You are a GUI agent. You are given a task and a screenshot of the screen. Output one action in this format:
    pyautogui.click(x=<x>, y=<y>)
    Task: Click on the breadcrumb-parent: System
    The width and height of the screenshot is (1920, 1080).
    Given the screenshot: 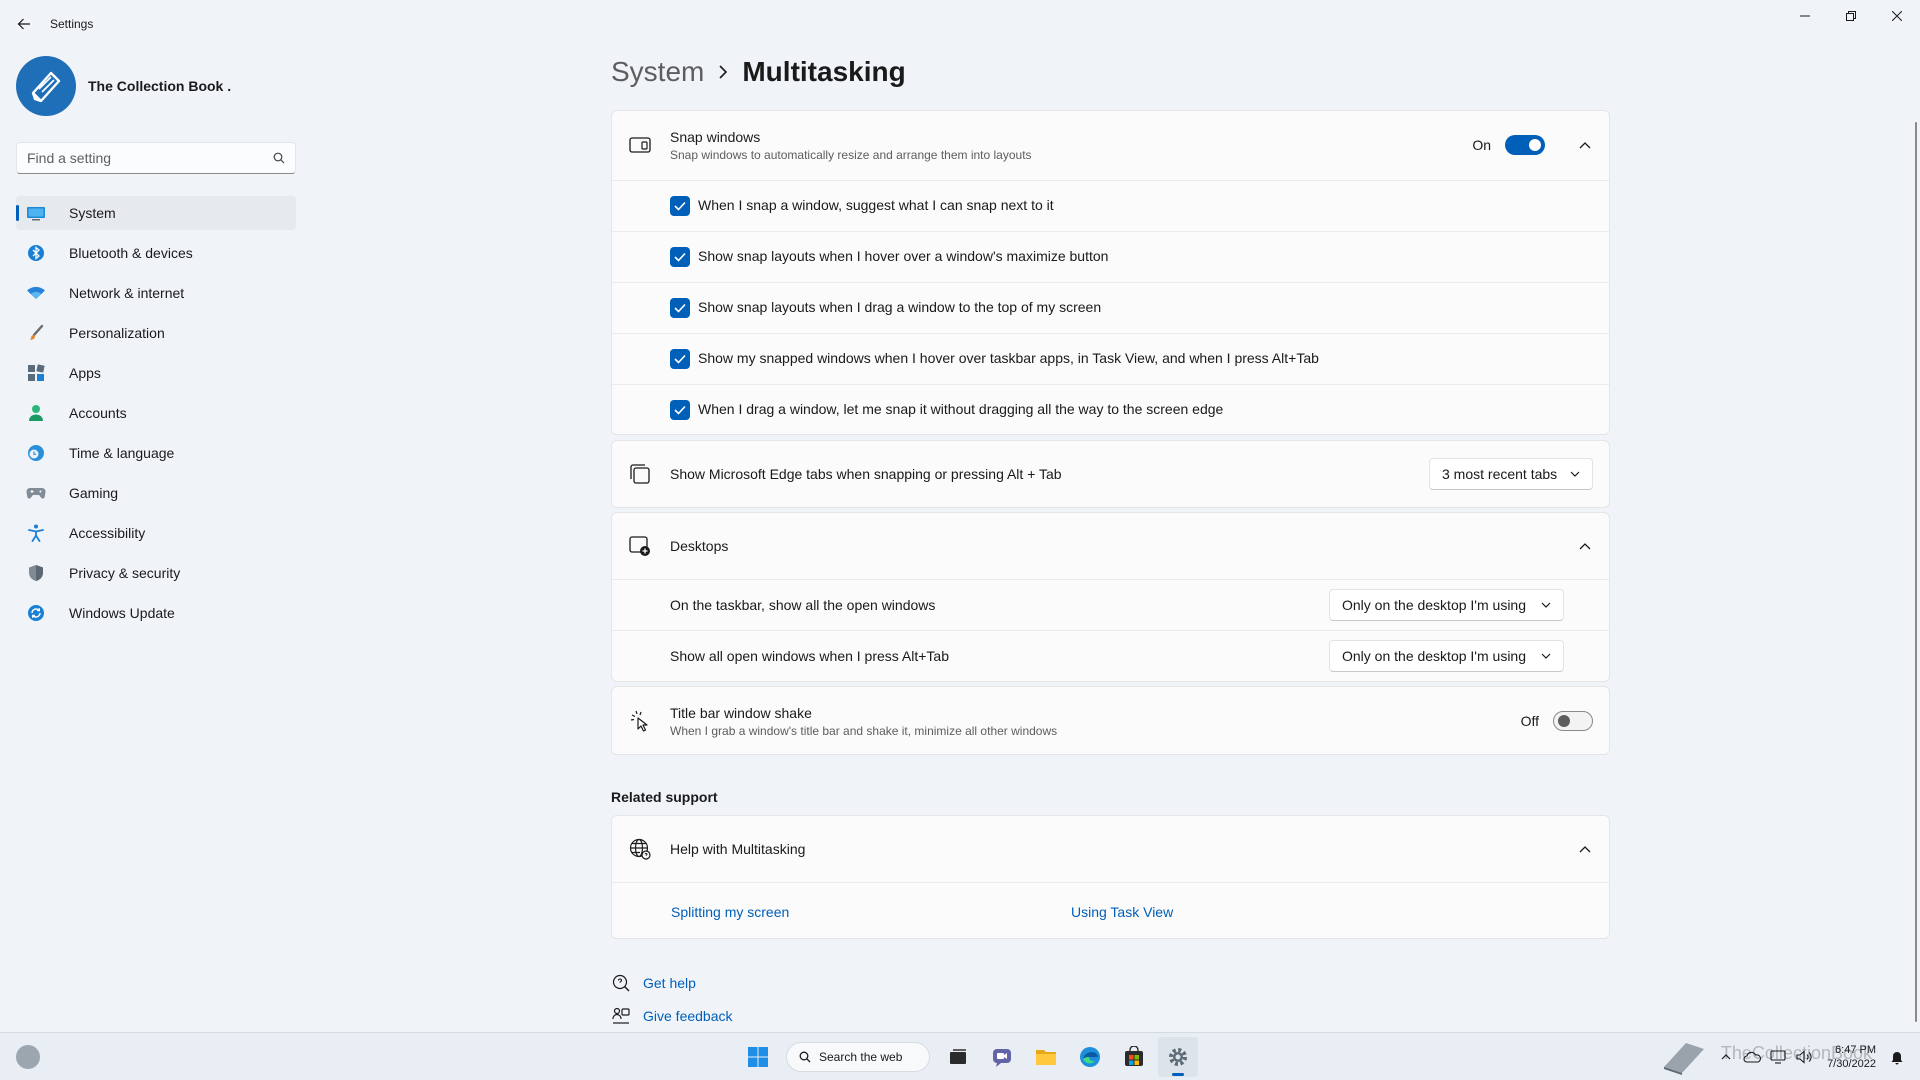 What is the action you would take?
    pyautogui.click(x=657, y=72)
    